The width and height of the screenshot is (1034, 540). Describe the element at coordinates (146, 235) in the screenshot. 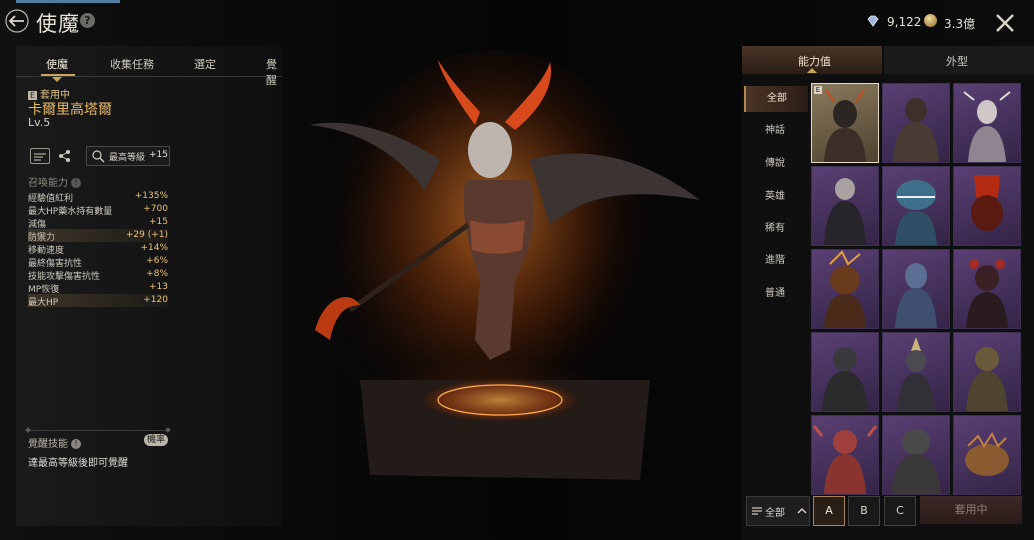

I see `stat-value: +29 (+1)` at that location.